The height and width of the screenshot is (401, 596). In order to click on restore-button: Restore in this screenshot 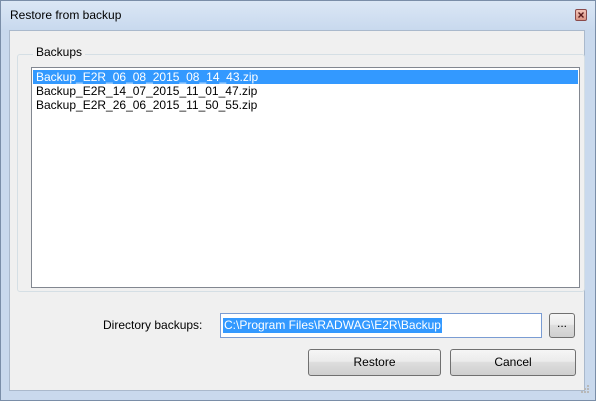, I will do `click(374, 362)`.